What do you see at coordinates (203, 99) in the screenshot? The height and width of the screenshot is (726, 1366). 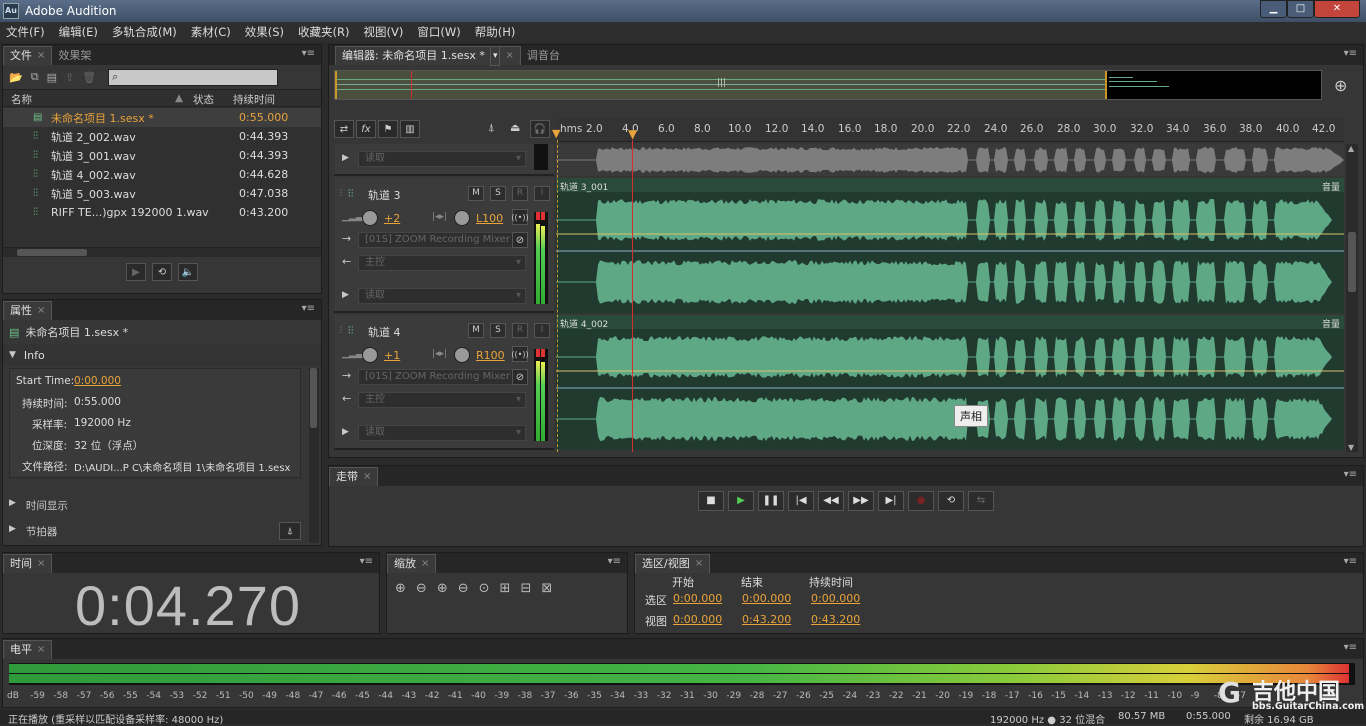 I see `col-status: 状态` at bounding box center [203, 99].